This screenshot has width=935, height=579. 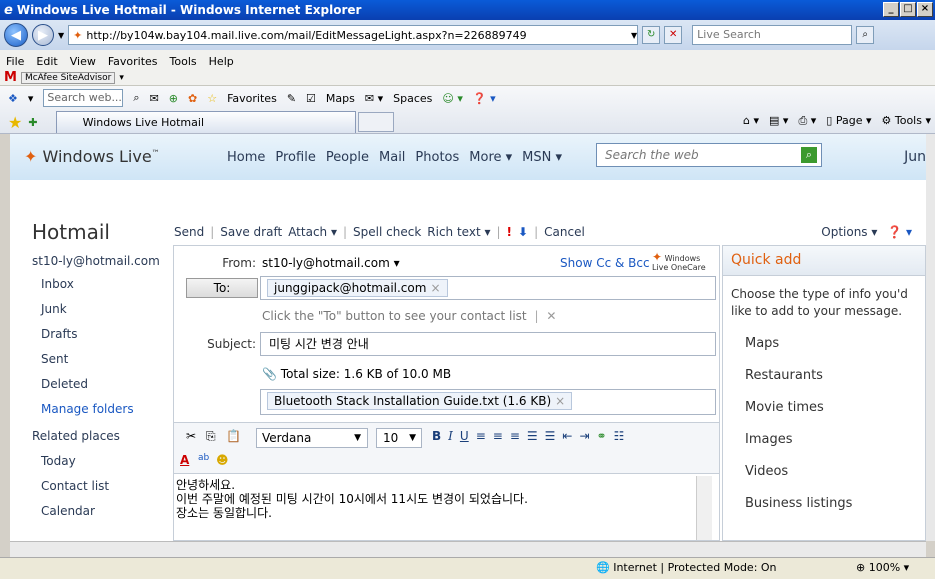 What do you see at coordinates (567, 436) in the screenshot?
I see `decrease-indent-icon: ⇤` at bounding box center [567, 436].